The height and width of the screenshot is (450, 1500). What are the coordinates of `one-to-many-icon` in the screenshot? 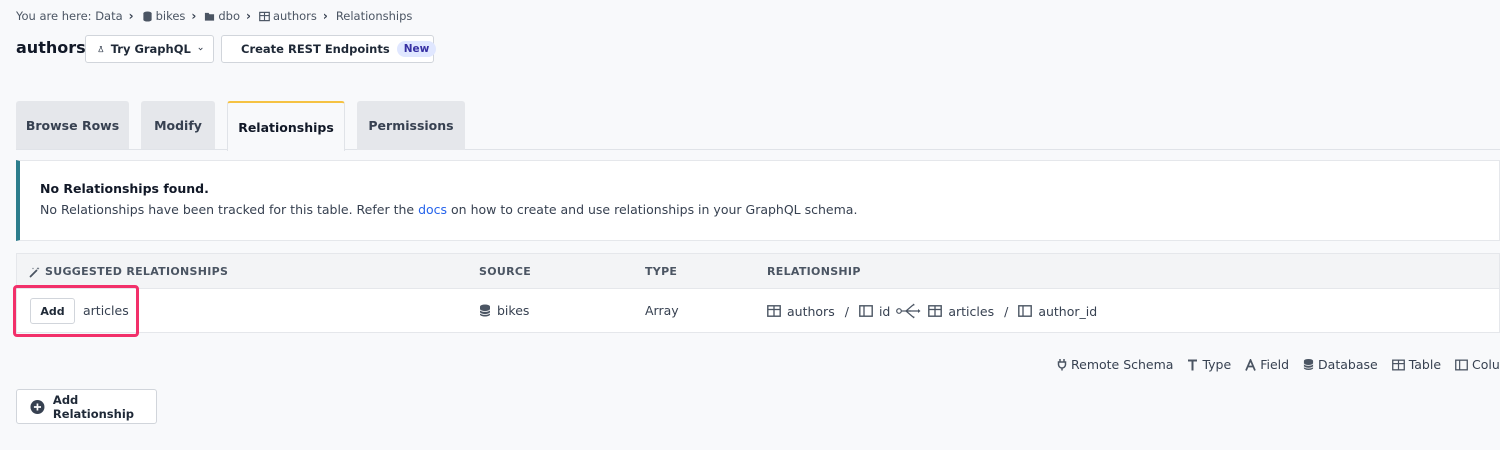 It's located at (908, 311).